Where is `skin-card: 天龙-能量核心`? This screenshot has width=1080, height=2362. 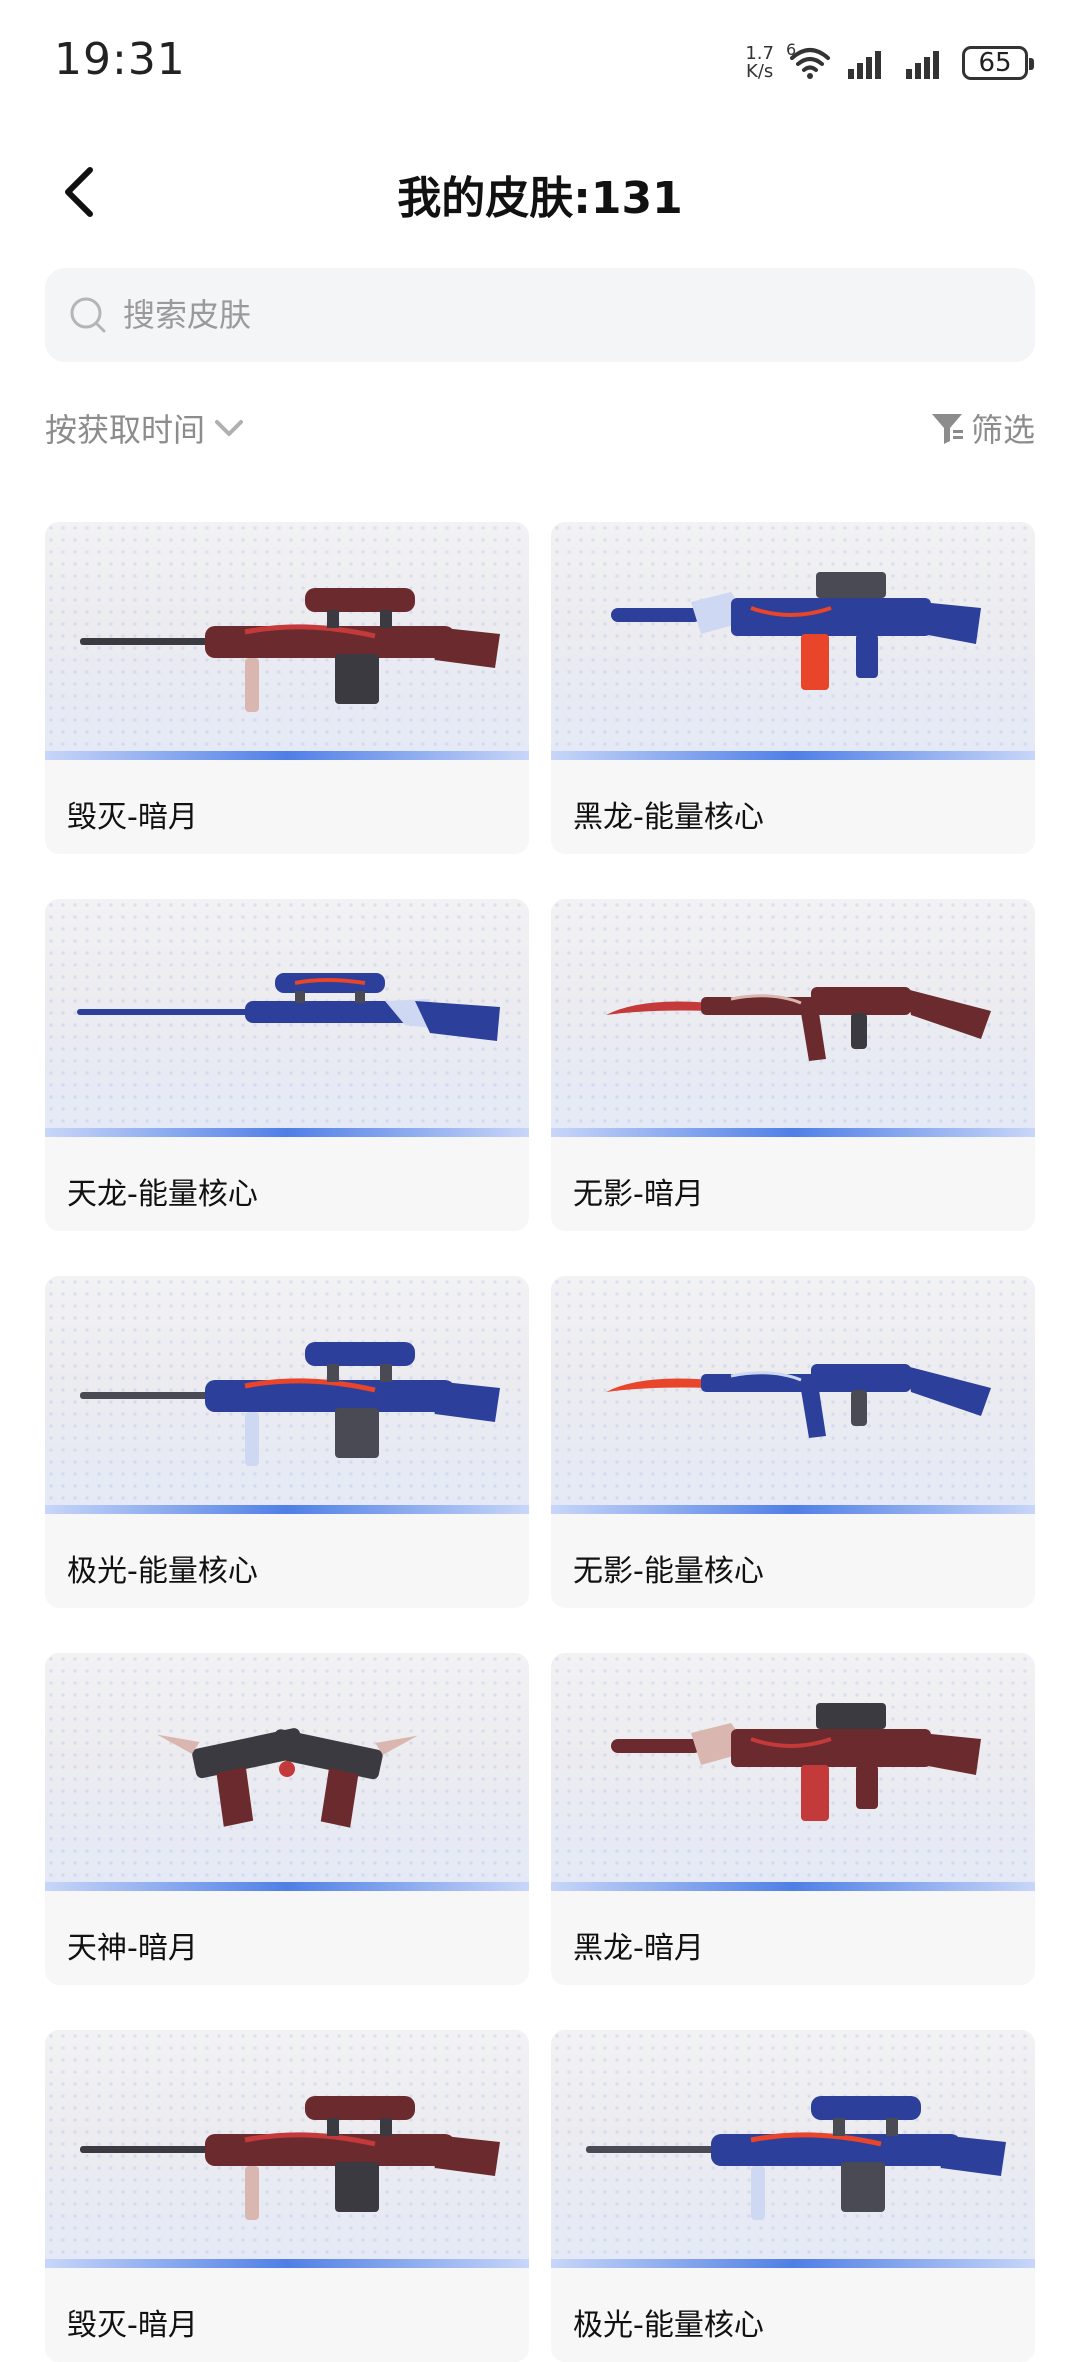 skin-card: 天龙-能量核心 is located at coordinates (287, 1065).